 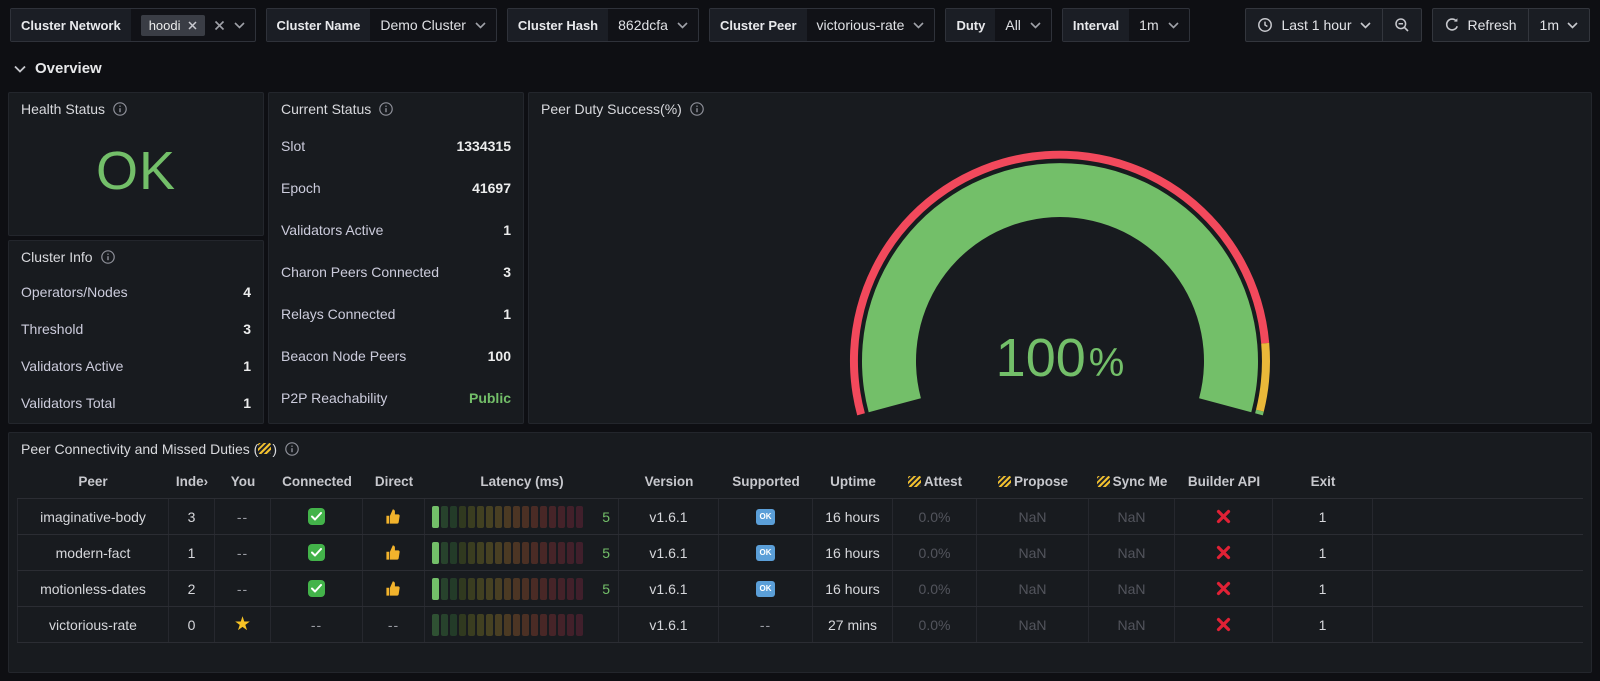 I want to click on zoom-out-button, so click(x=1401, y=25).